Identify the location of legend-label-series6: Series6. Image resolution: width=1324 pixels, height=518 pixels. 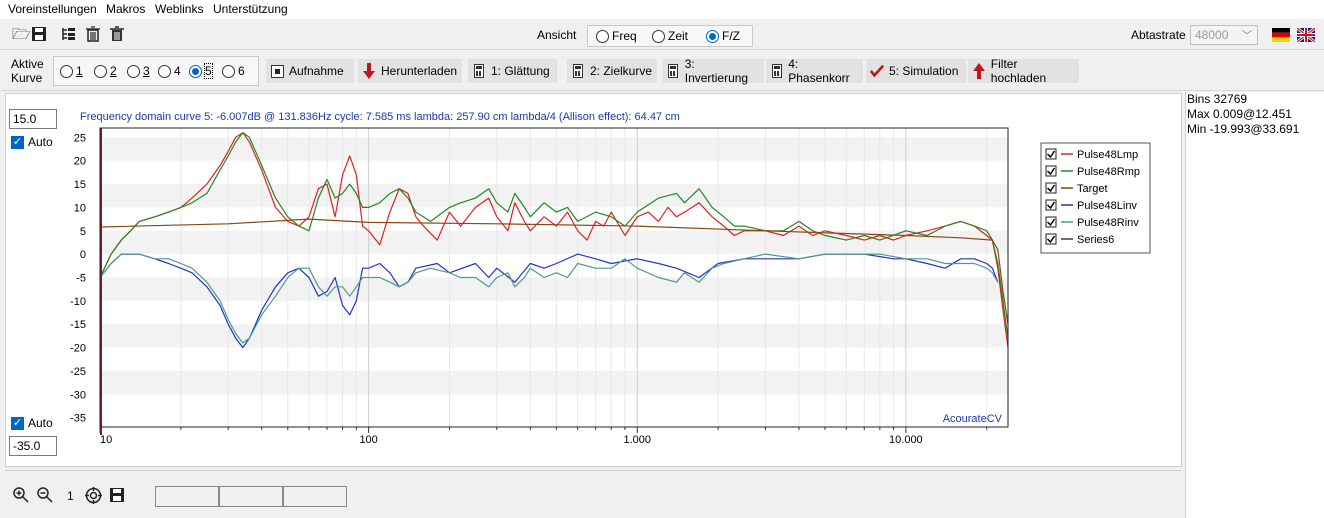
(1095, 240).